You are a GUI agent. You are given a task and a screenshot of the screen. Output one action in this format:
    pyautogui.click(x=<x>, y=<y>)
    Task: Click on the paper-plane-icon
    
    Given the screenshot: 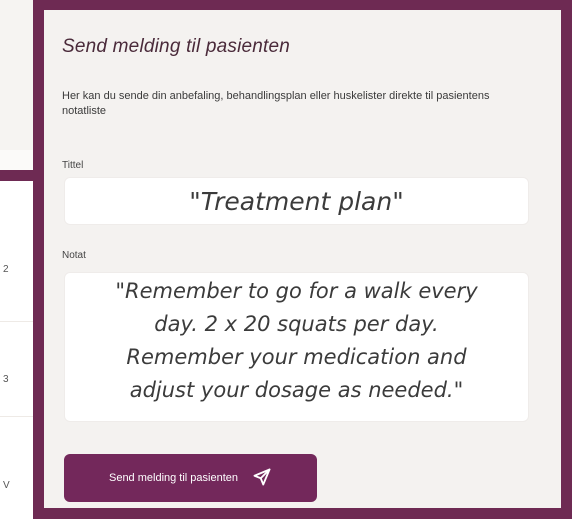 What is the action you would take?
    pyautogui.click(x=262, y=478)
    